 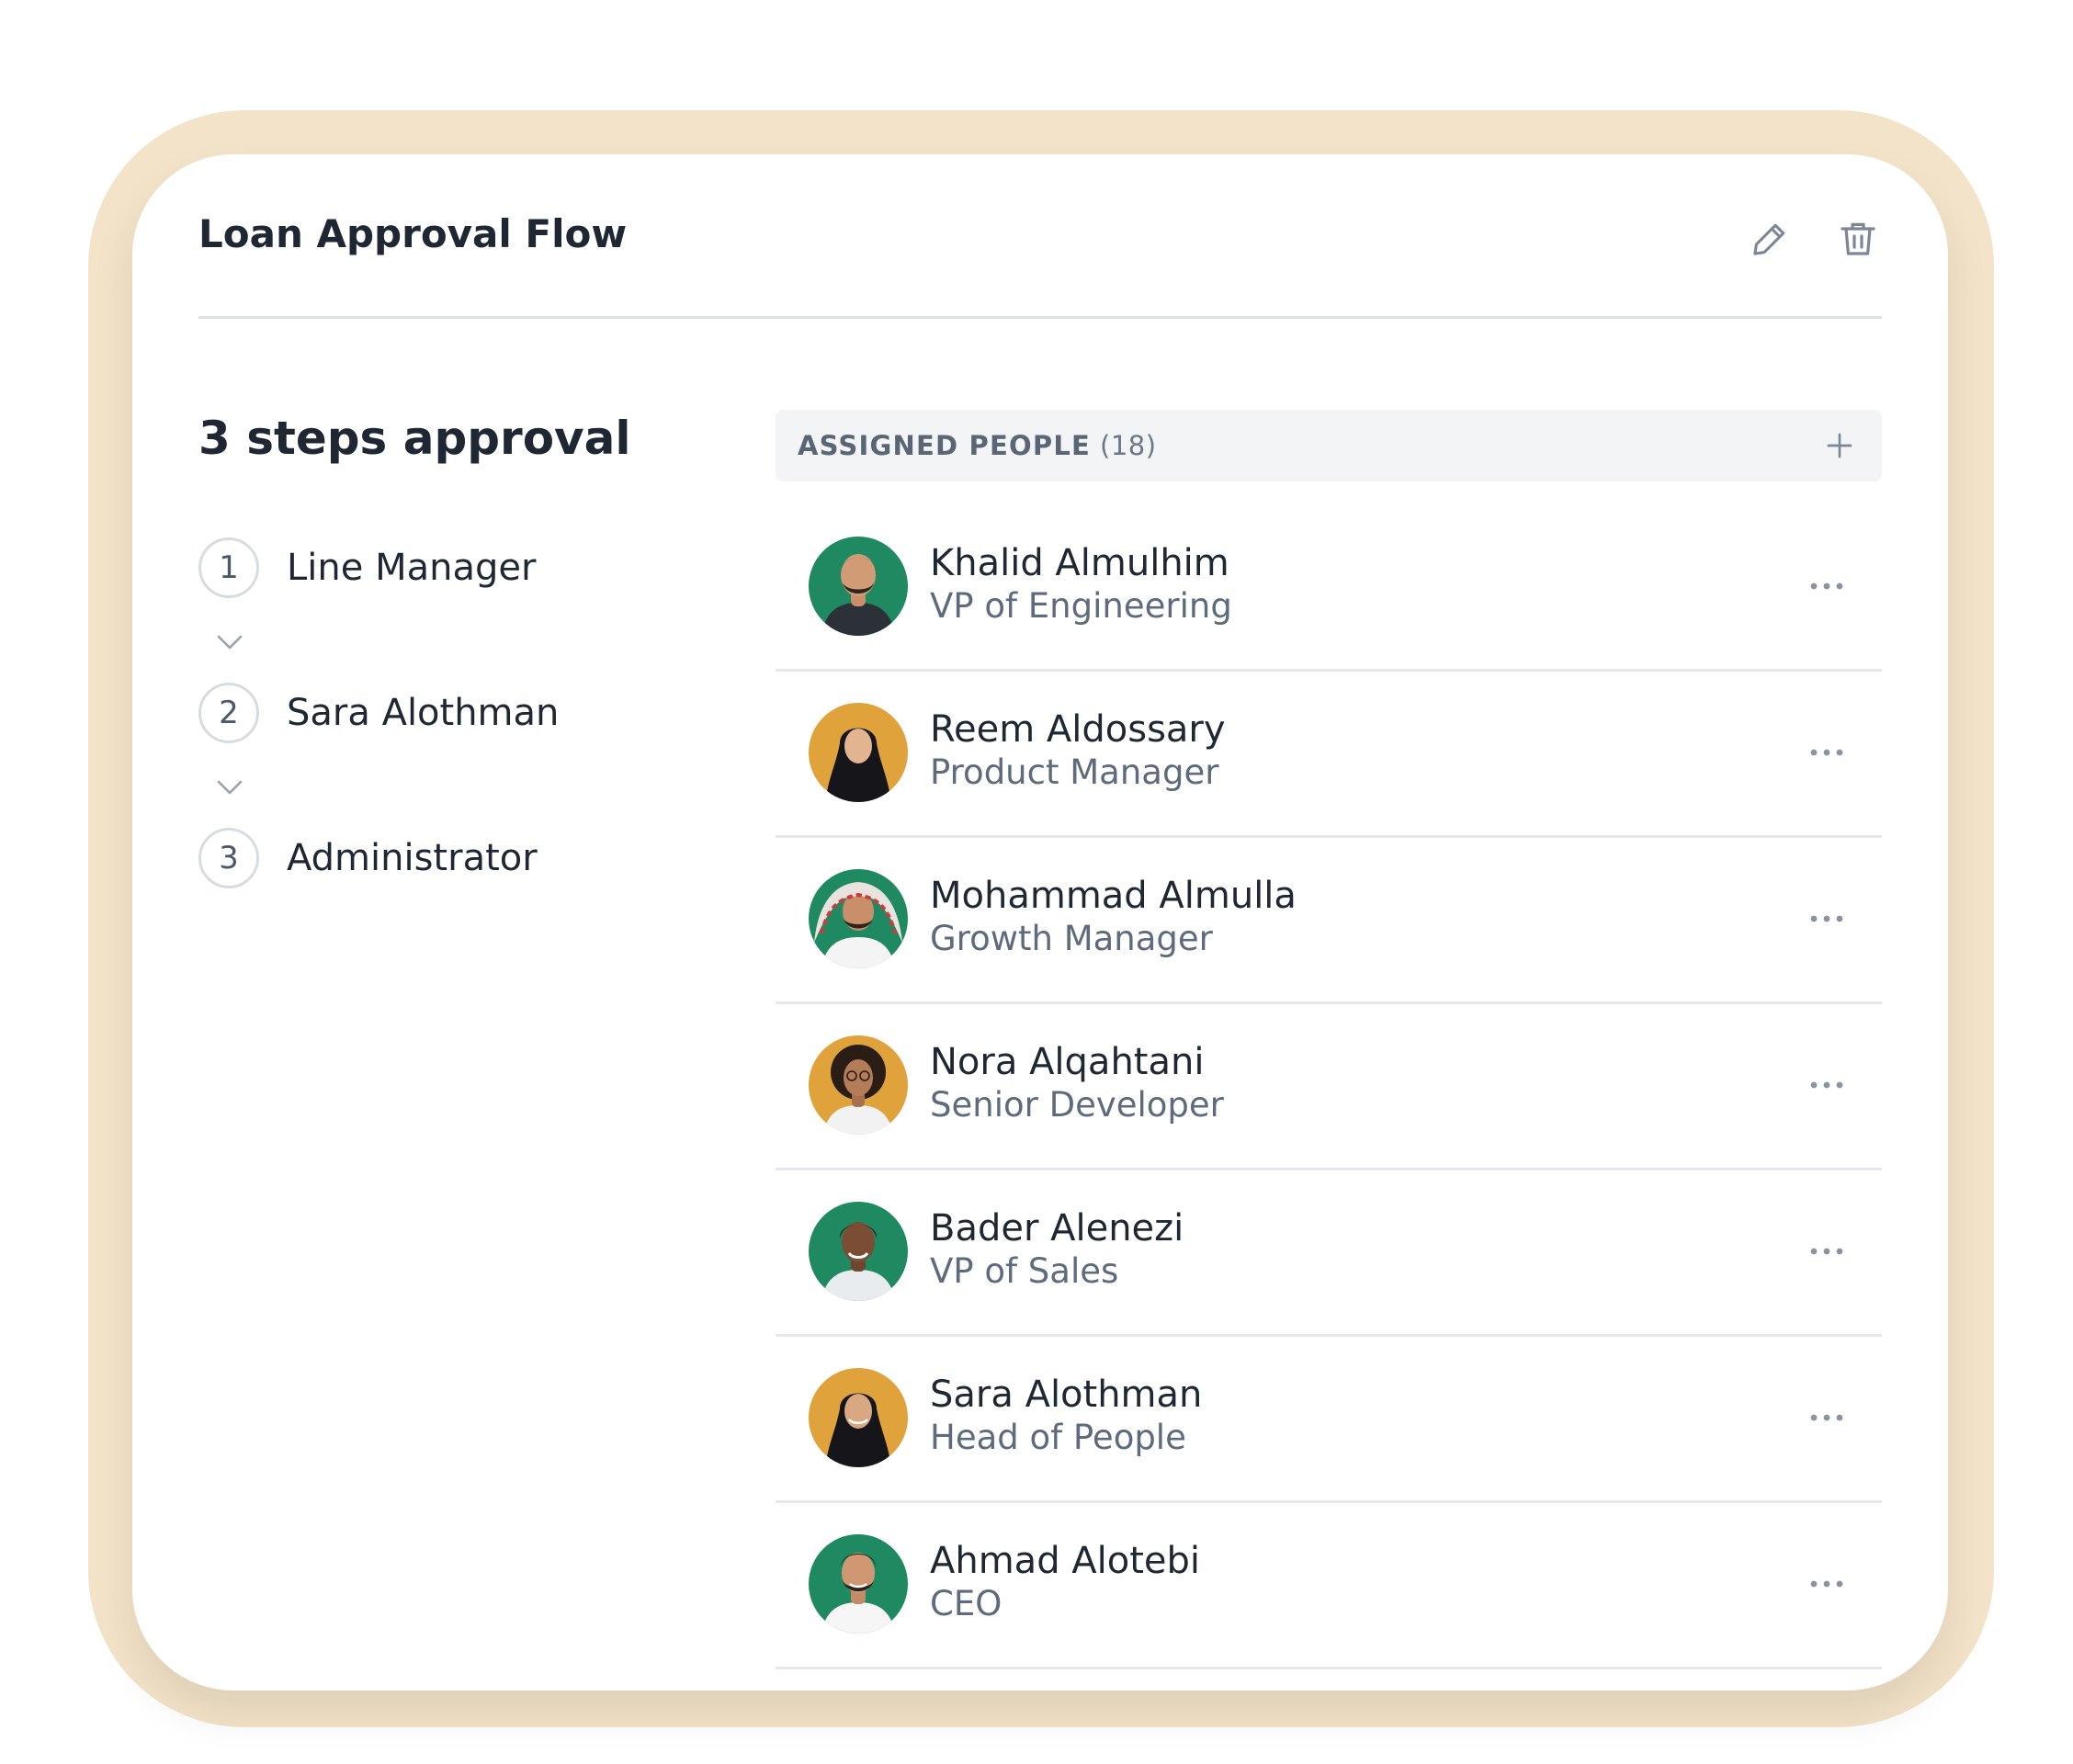 What do you see at coordinates (1329, 921) in the screenshot?
I see `person-row: Mohammad Almulla Growth Manager` at bounding box center [1329, 921].